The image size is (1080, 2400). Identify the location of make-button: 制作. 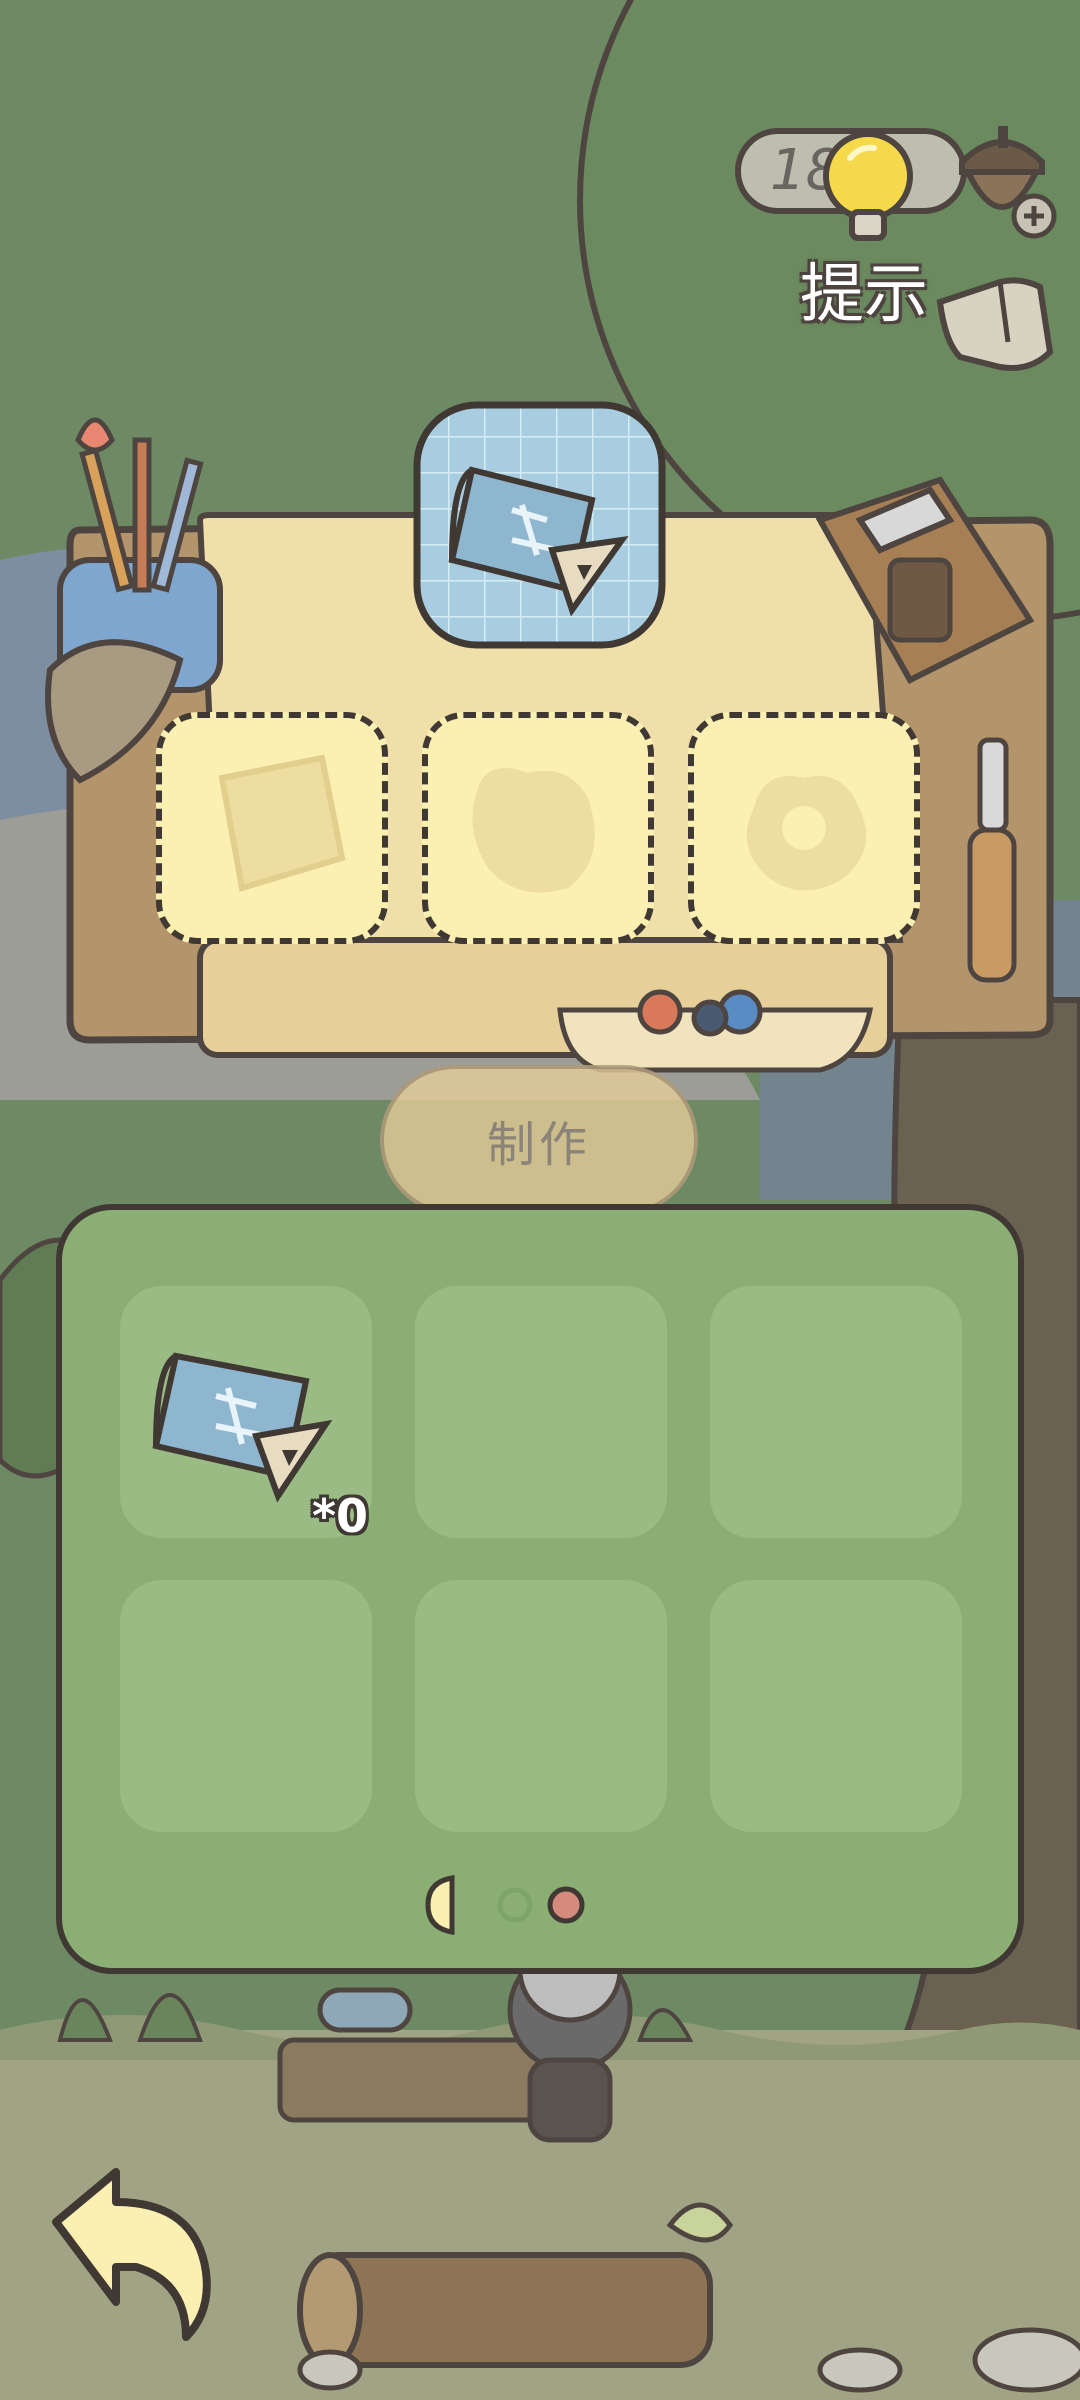
(539, 1140).